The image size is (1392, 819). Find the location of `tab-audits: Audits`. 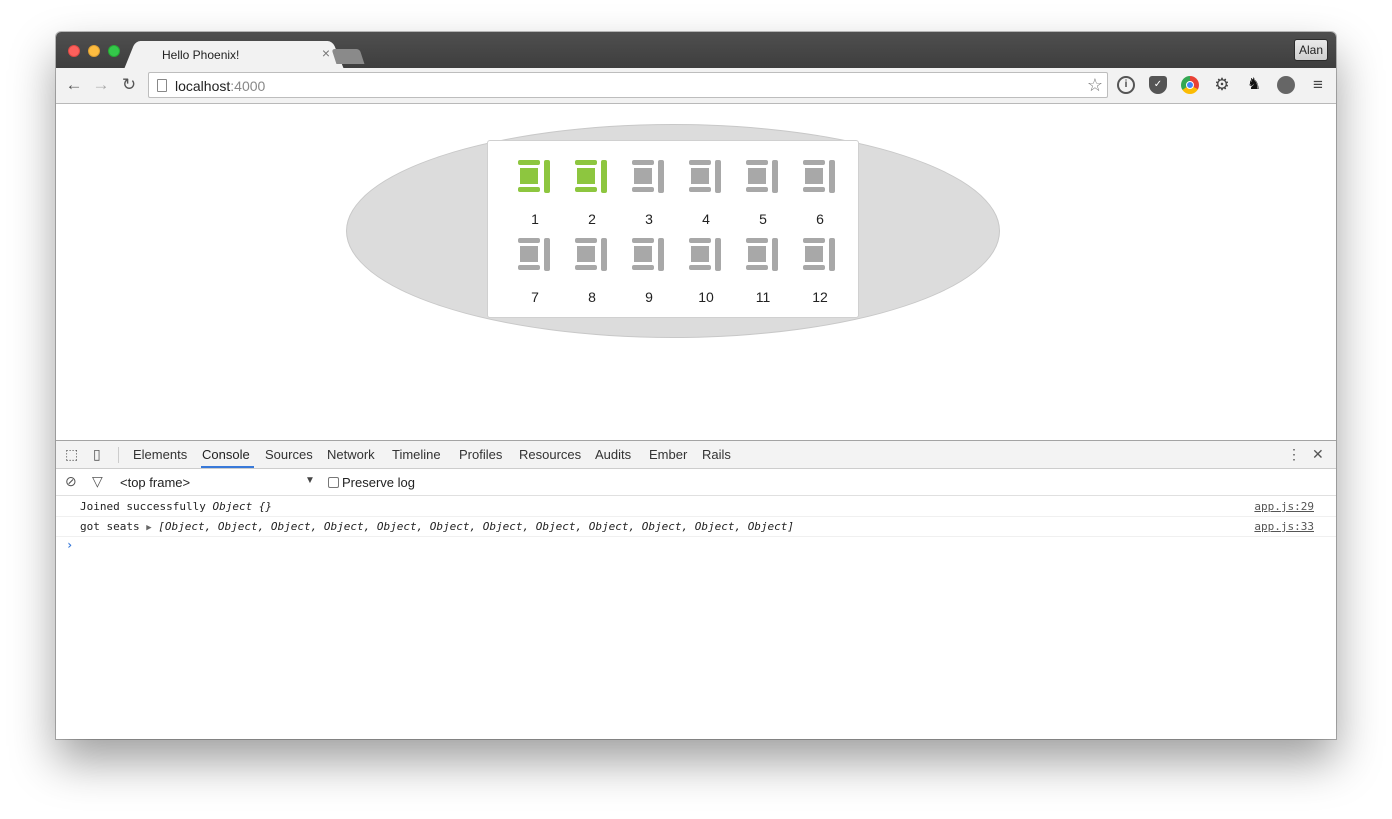

tab-audits: Audits is located at coordinates (613, 454).